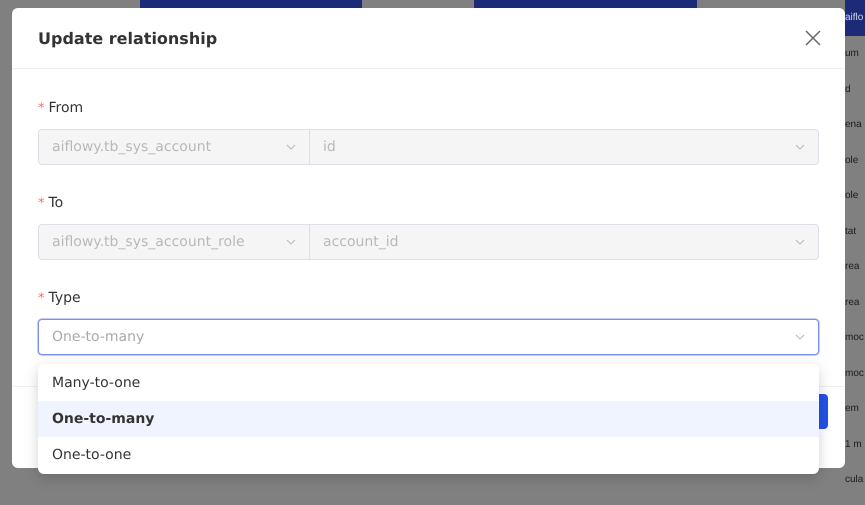 The image size is (865, 505). I want to click on field-label: Type, so click(64, 298).